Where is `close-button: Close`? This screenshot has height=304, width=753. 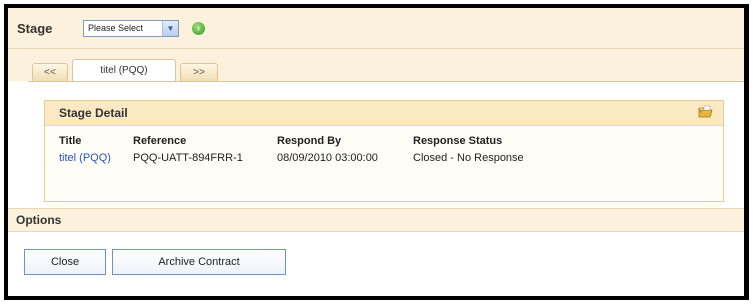
close-button: Close is located at coordinates (65, 262).